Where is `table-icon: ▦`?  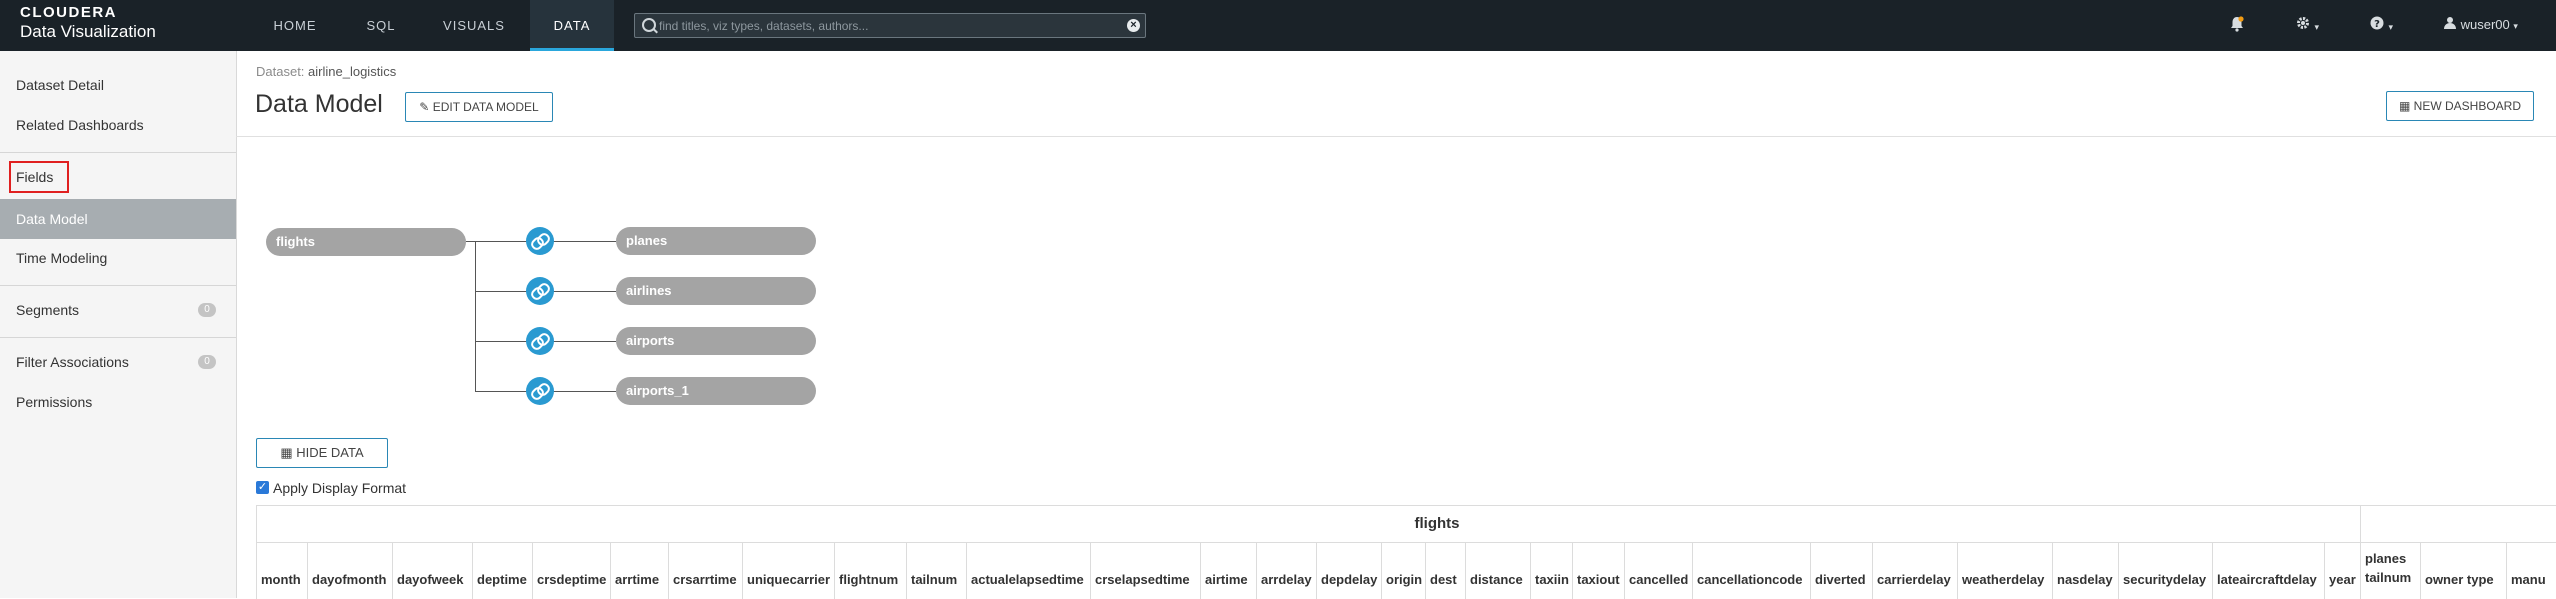 table-icon: ▦ is located at coordinates (286, 452).